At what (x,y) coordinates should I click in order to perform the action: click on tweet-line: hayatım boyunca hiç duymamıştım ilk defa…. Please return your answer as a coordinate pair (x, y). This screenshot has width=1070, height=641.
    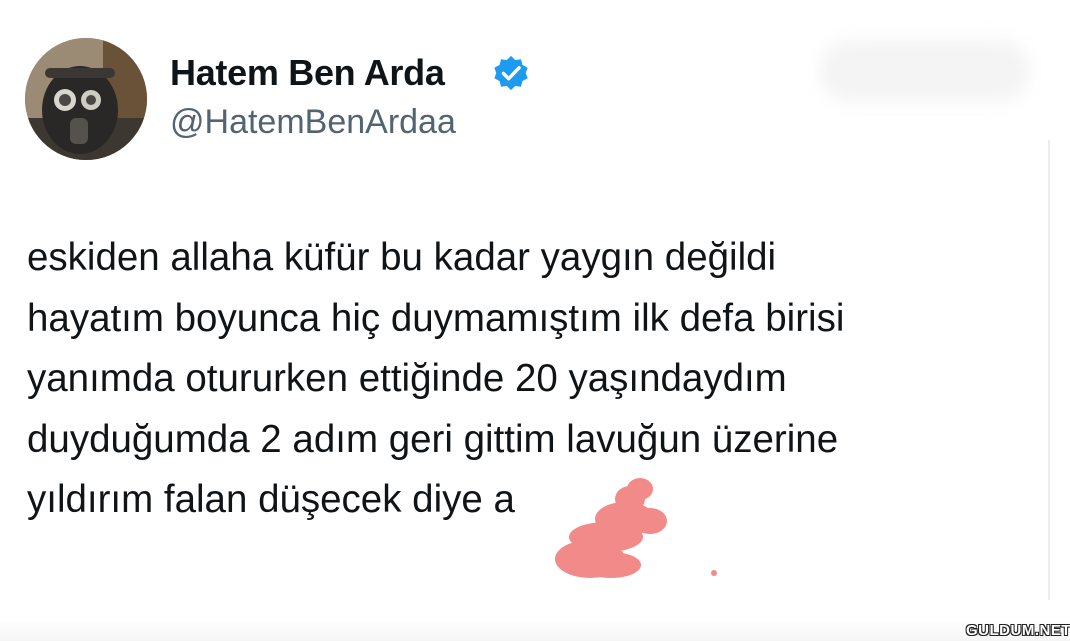
    Looking at the image, I should click on (436, 318).